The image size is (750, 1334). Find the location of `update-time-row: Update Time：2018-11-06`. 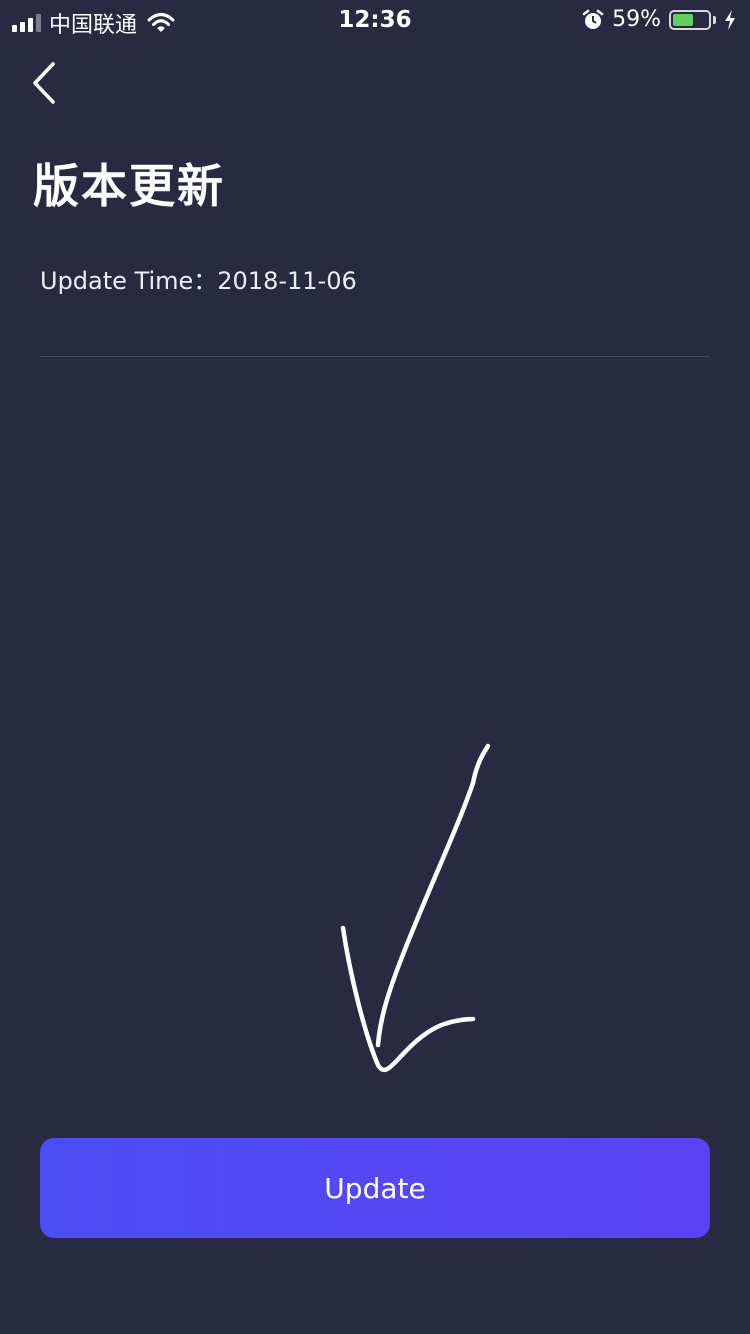

update-time-row: Update Time：2018-11-06 is located at coordinates (198, 278).